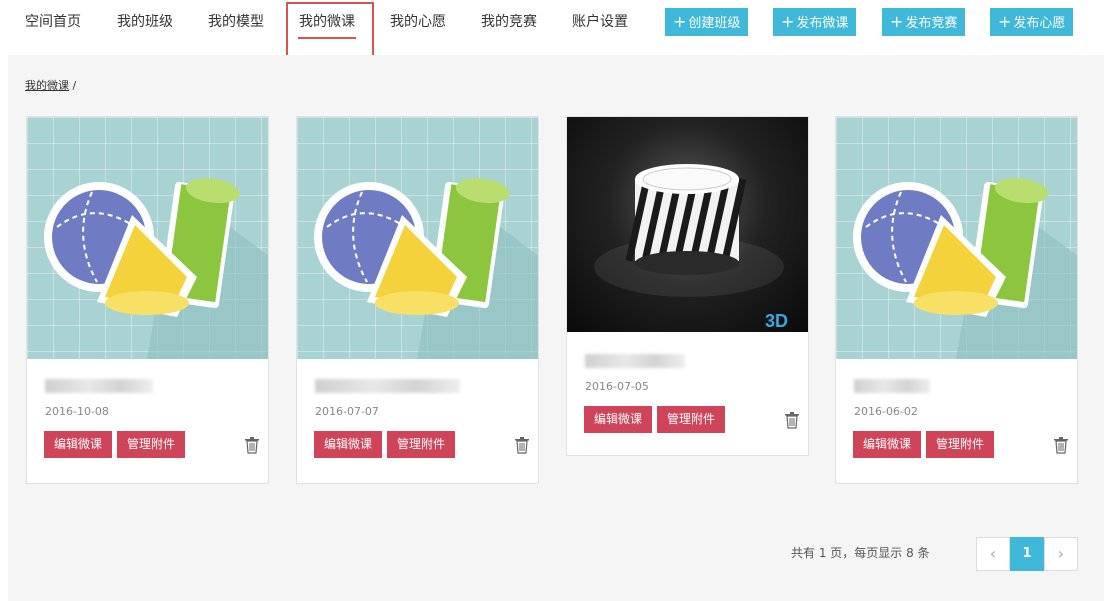 The width and height of the screenshot is (1104, 601). I want to click on watermark-3d: 3D, so click(776, 321).